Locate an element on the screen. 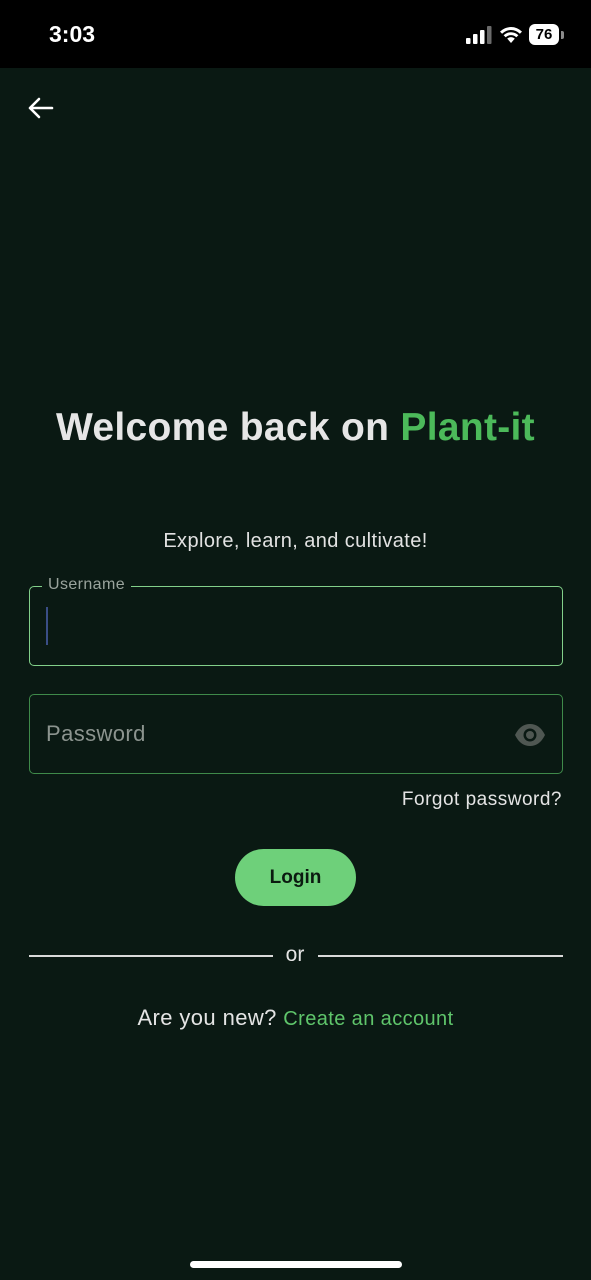 This screenshot has width=591, height=1280. wifi-icon is located at coordinates (511, 35).